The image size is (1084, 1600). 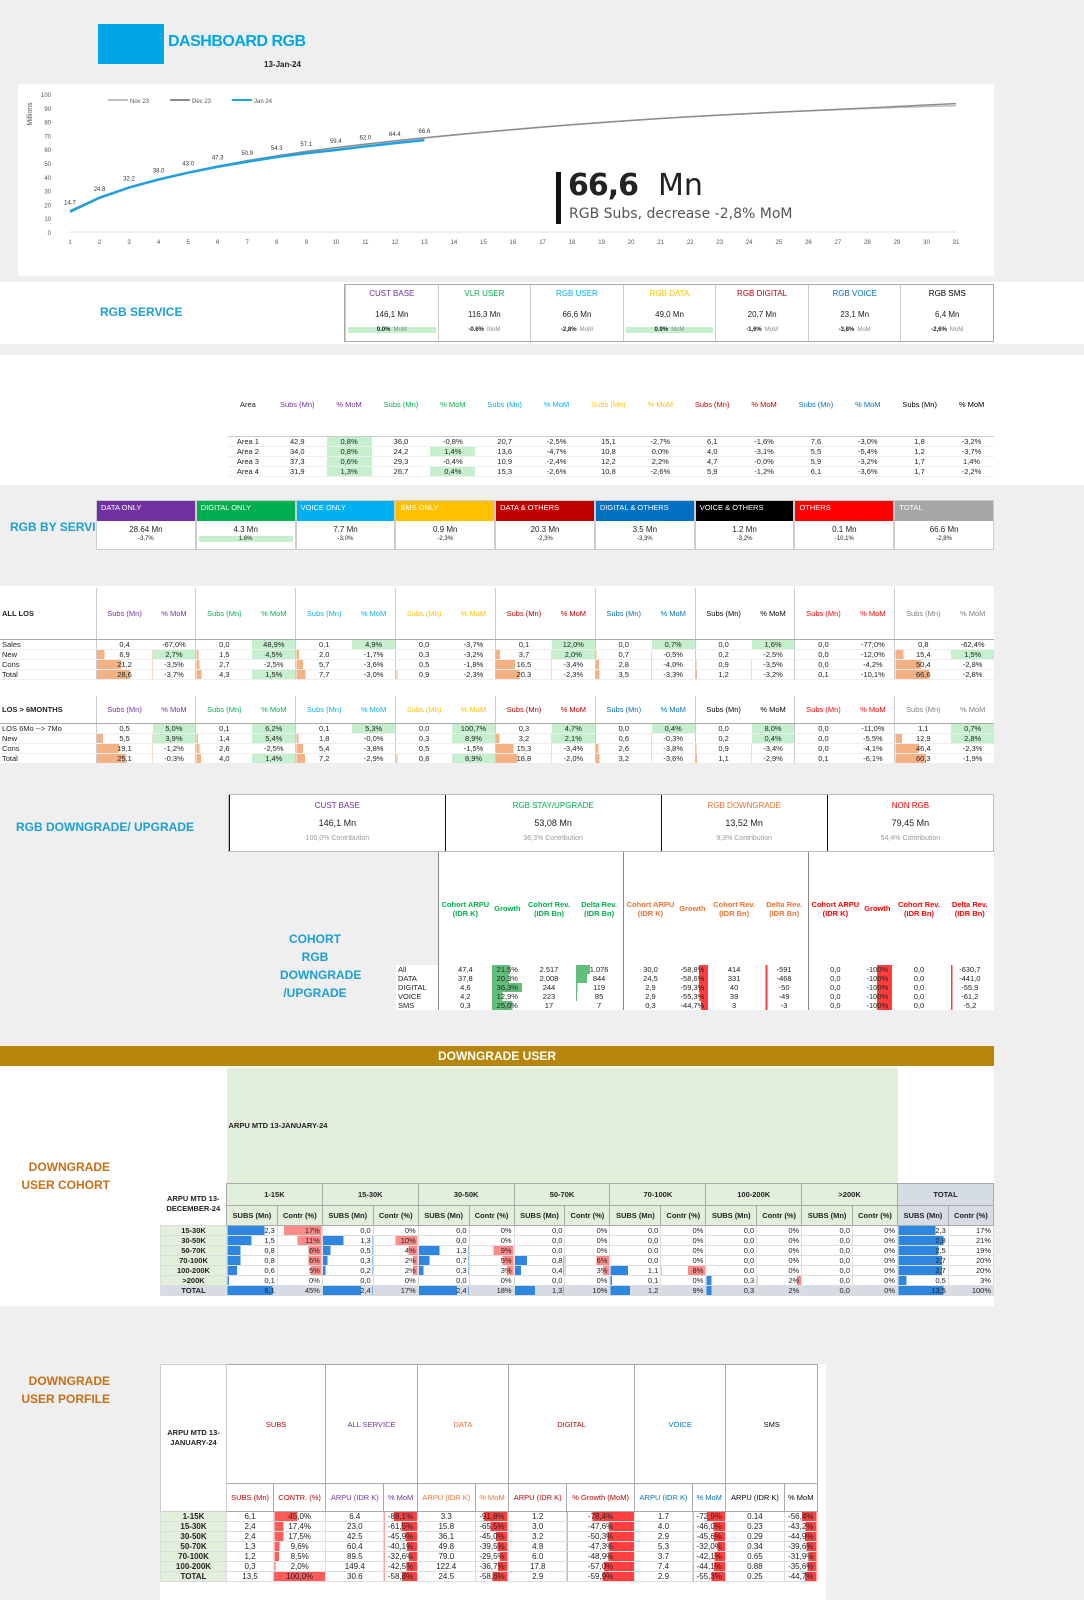 What do you see at coordinates (445, 511) in the screenshot?
I see `by-service-title: SMS ONLY` at bounding box center [445, 511].